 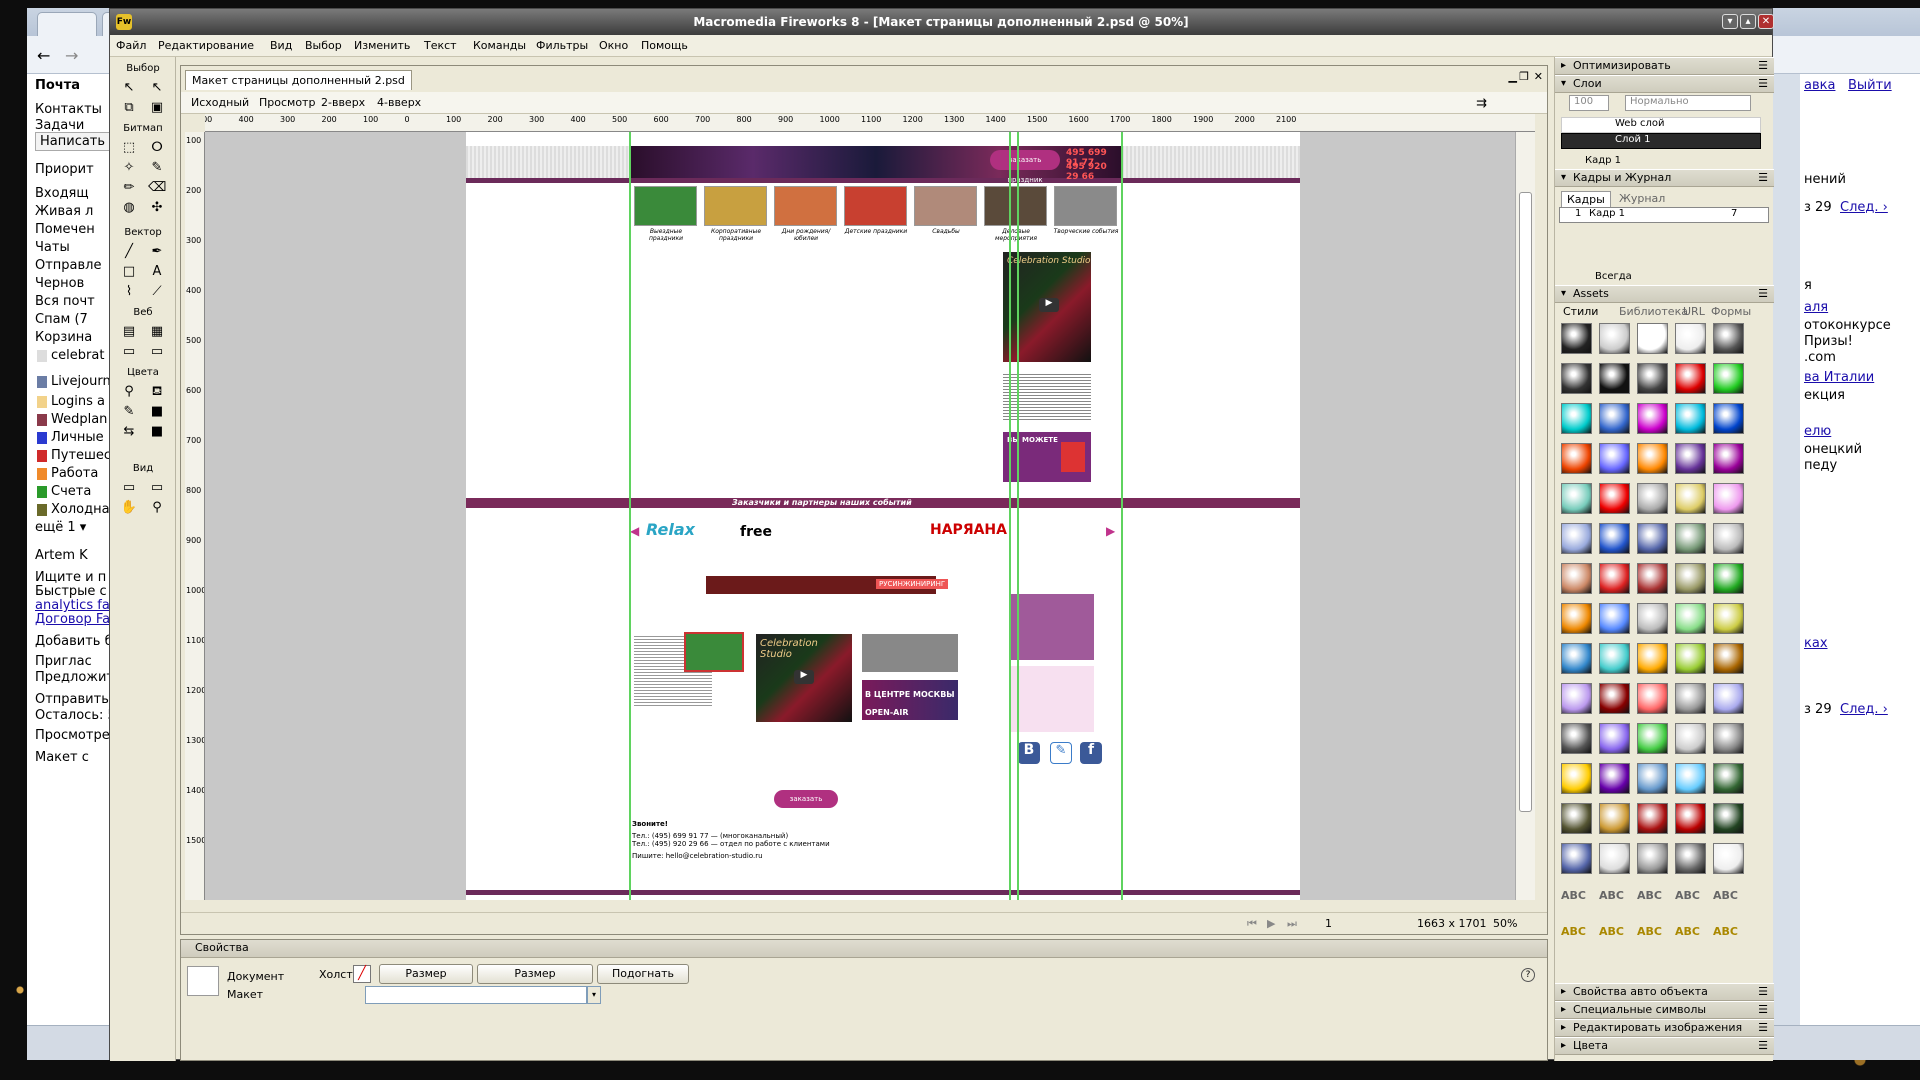 What do you see at coordinates (157, 508) in the screenshot?
I see `zoom-icon: ⚲` at bounding box center [157, 508].